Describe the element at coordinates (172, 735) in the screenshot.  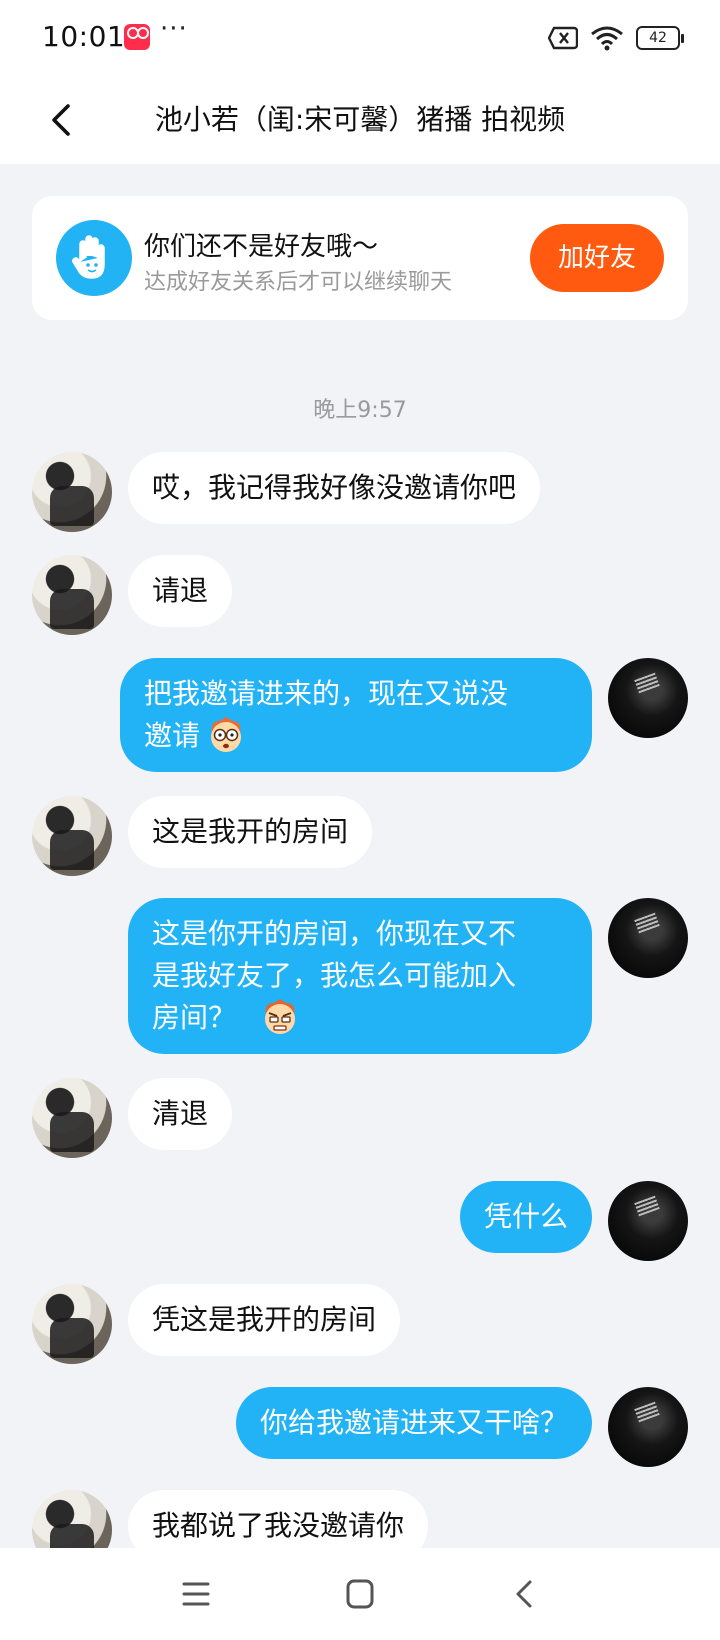
I see `message-text: 邀请` at that location.